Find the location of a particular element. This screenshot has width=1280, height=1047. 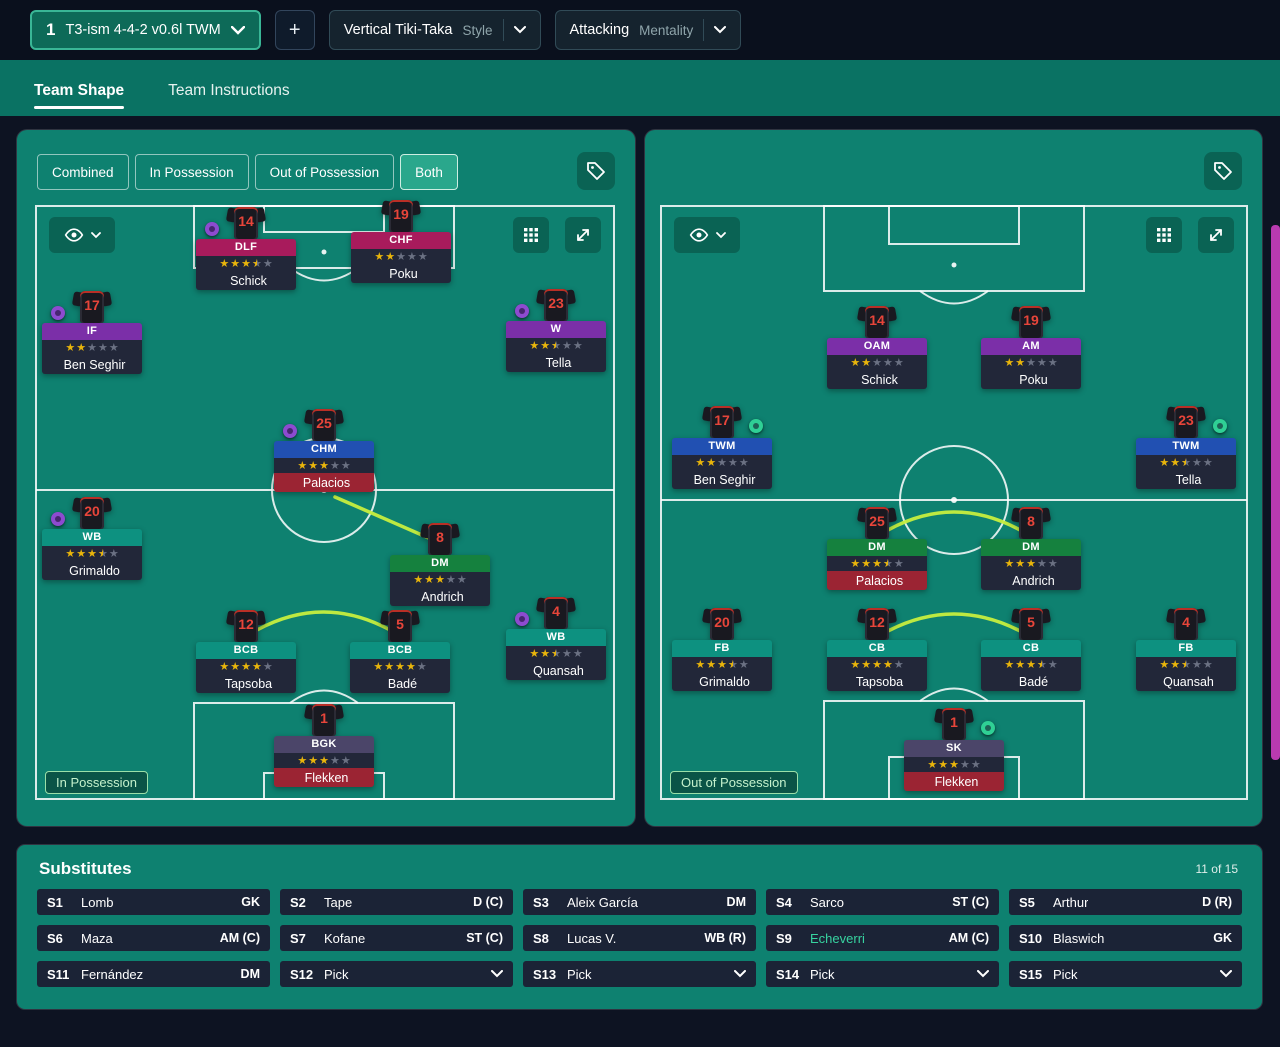

add-tactic-button: + is located at coordinates (294, 30).